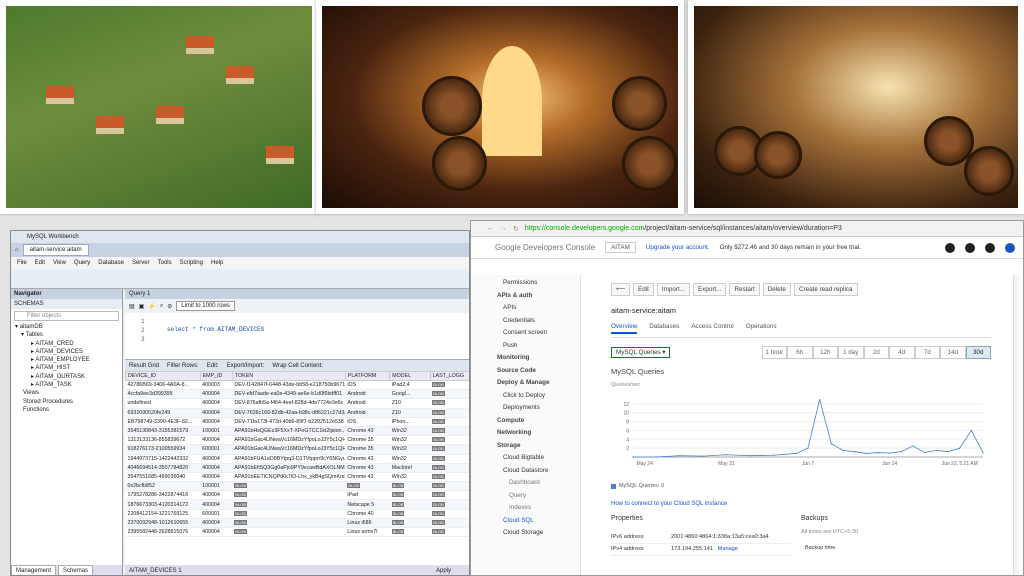 This screenshot has width=1024, height=576. What do you see at coordinates (712, 328) in the screenshot?
I see `tab-access-control: Access Control` at bounding box center [712, 328].